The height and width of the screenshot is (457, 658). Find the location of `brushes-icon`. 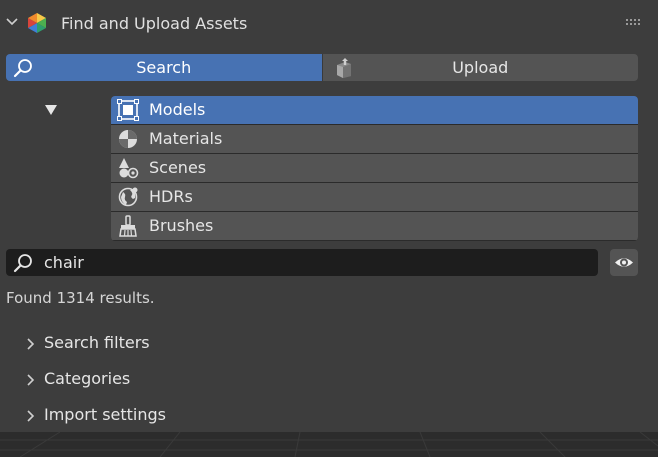

brushes-icon is located at coordinates (128, 226).